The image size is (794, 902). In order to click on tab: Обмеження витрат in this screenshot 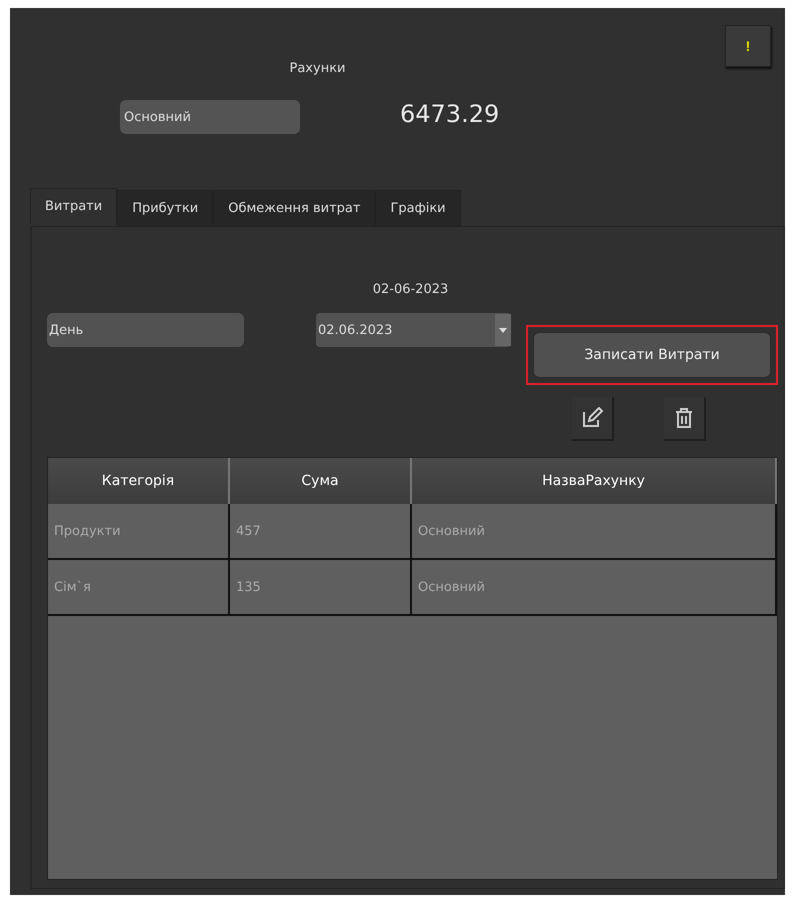, I will do `click(294, 208)`.